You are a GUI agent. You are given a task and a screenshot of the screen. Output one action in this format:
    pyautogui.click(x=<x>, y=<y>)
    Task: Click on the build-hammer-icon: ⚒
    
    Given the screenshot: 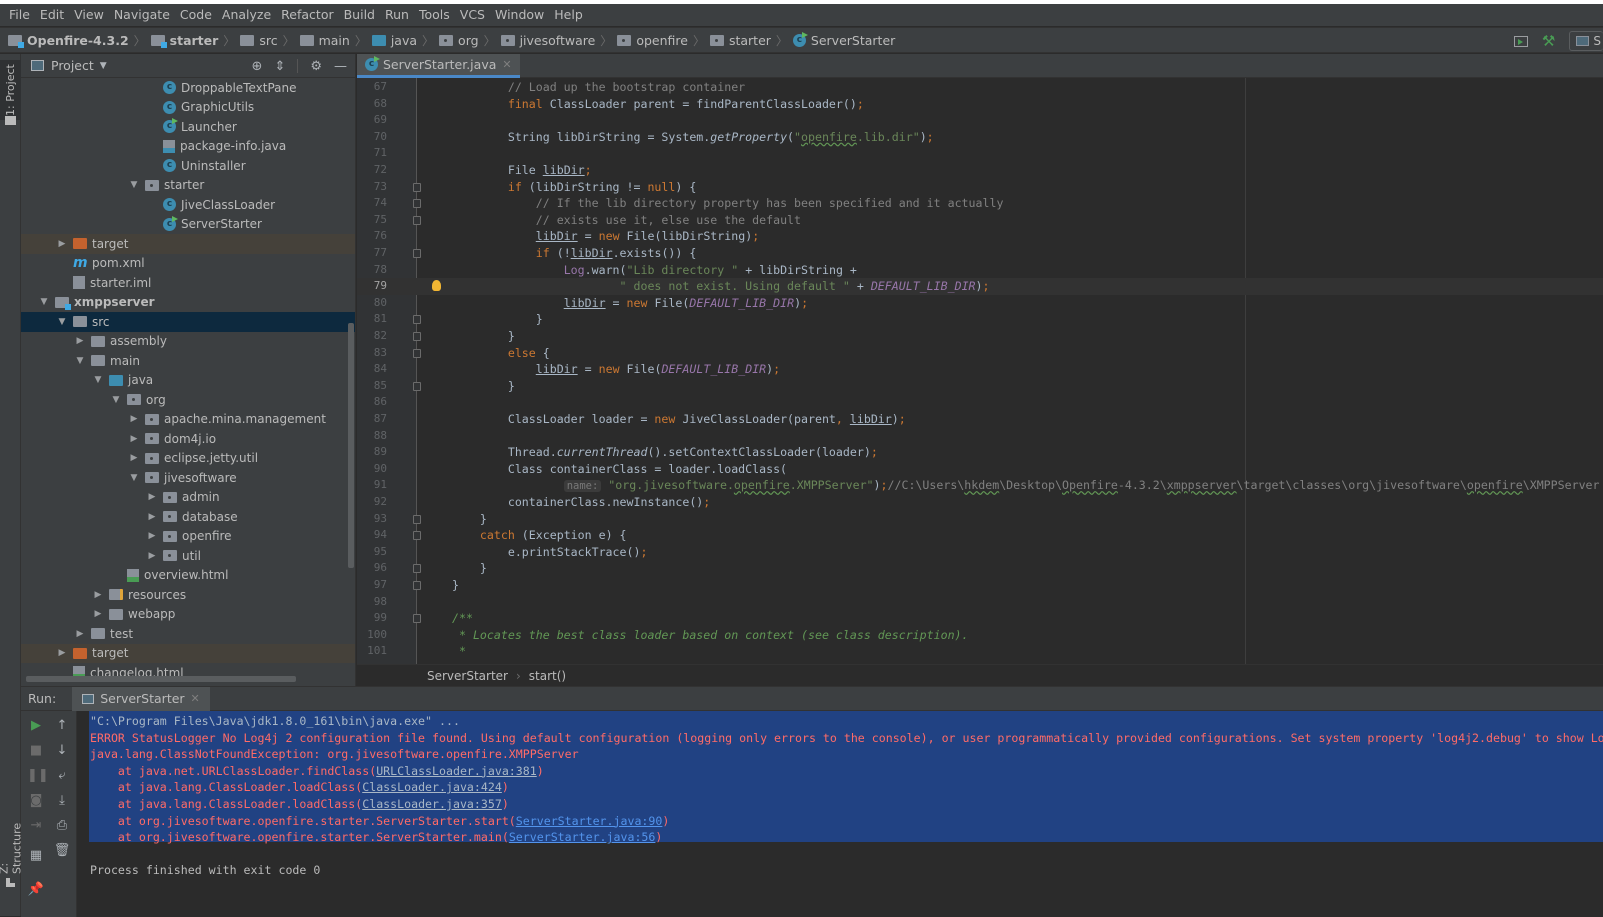 What is the action you would take?
    pyautogui.click(x=1548, y=41)
    